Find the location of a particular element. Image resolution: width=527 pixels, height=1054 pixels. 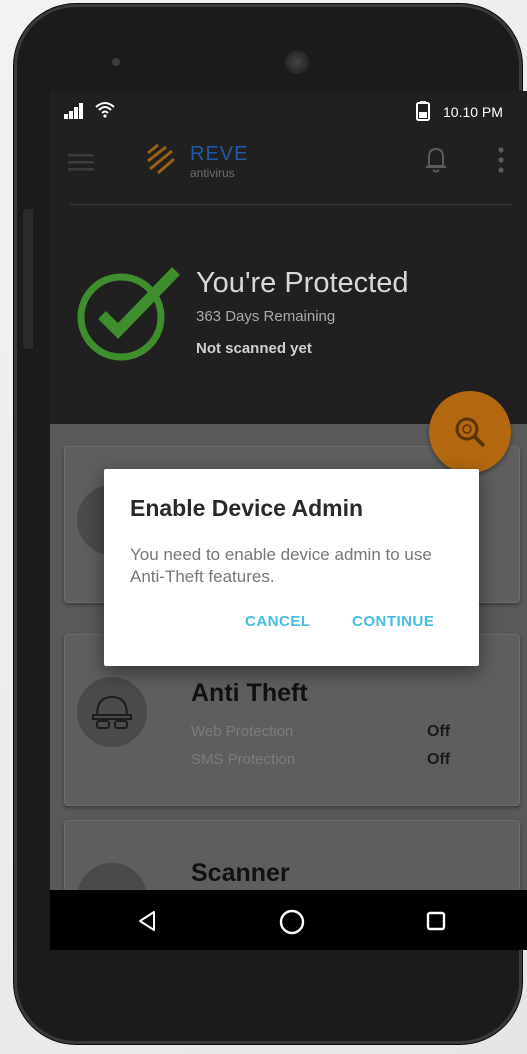

logo-title: REVE is located at coordinates (219, 154).